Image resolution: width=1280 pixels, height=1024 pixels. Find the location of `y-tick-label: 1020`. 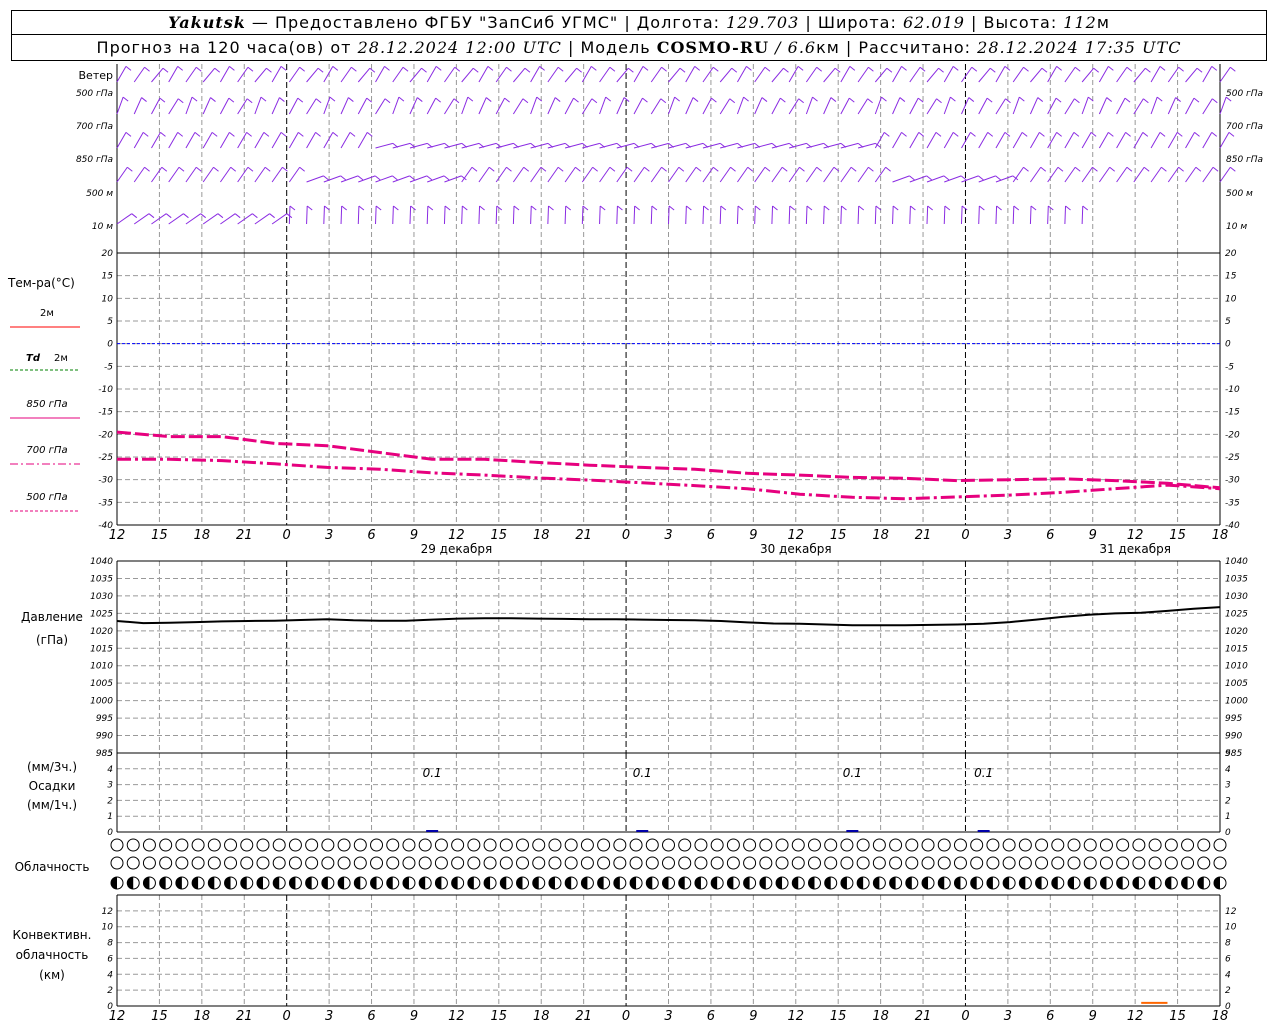

y-tick-label: 1020 is located at coordinates (1236, 632).